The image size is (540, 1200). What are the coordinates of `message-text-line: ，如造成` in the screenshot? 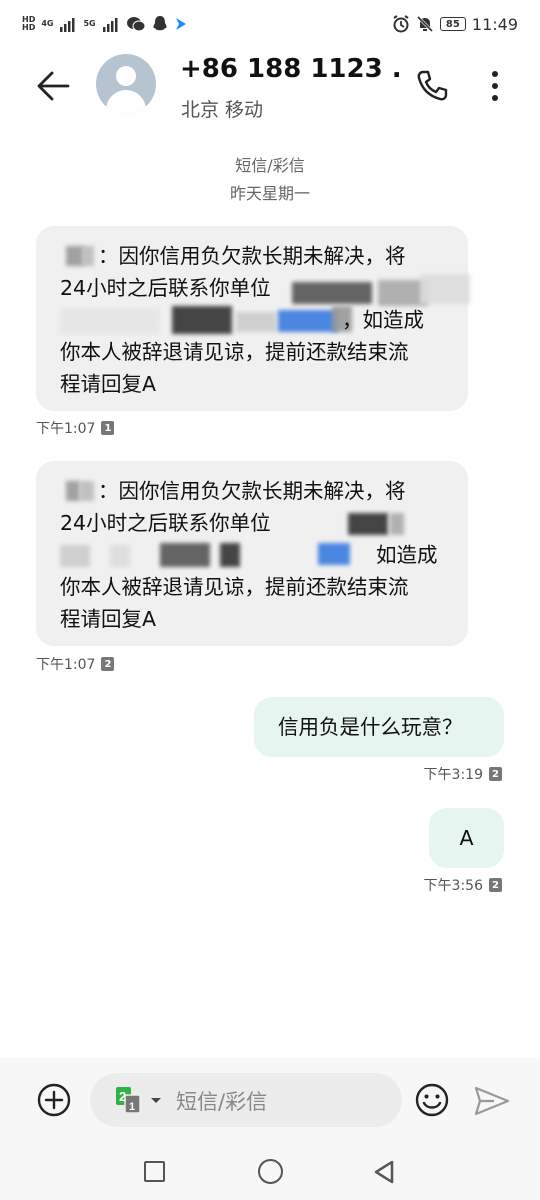 It's located at (383, 320).